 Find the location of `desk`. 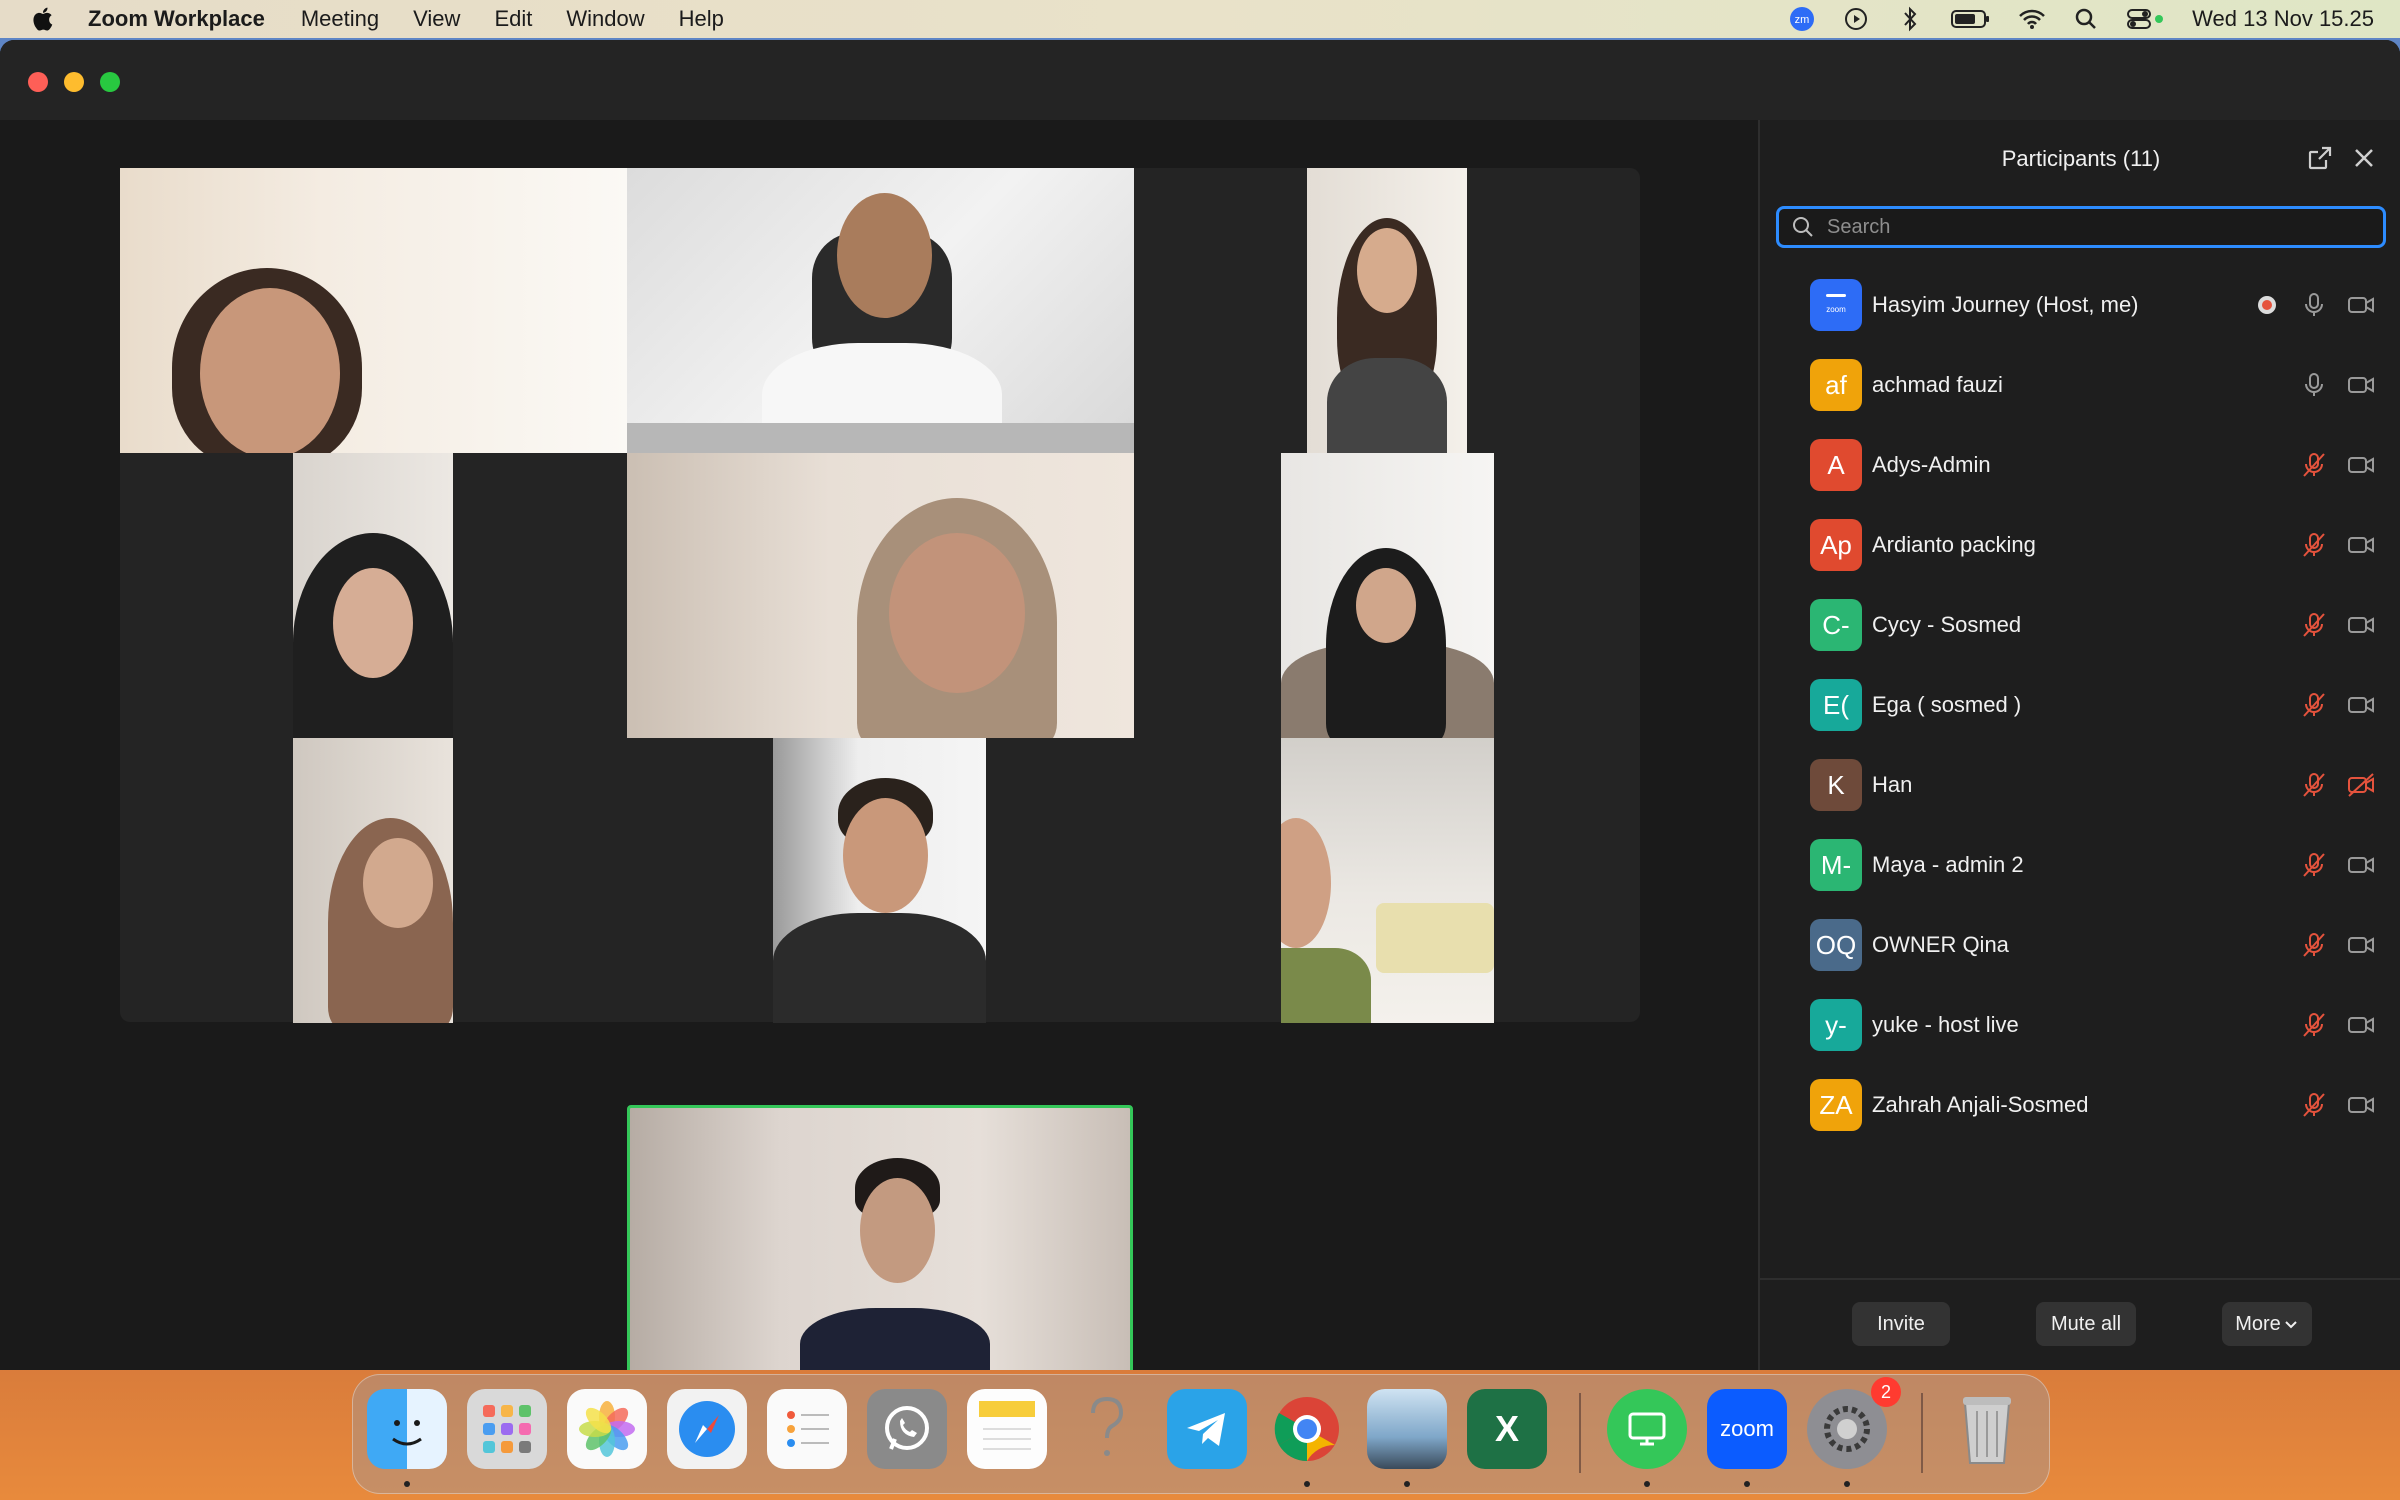

desk is located at coordinates (880, 438).